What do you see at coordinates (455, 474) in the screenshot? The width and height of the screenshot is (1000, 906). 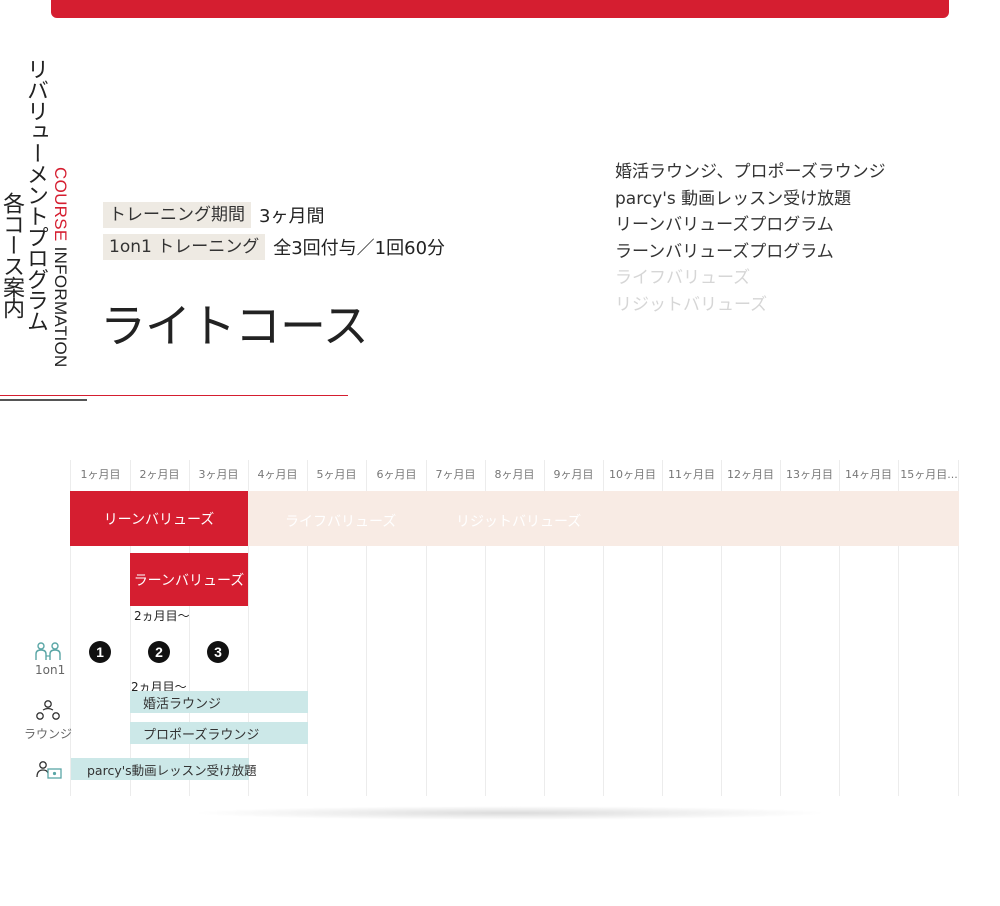 I see `month-label: 7ヶ月目` at bounding box center [455, 474].